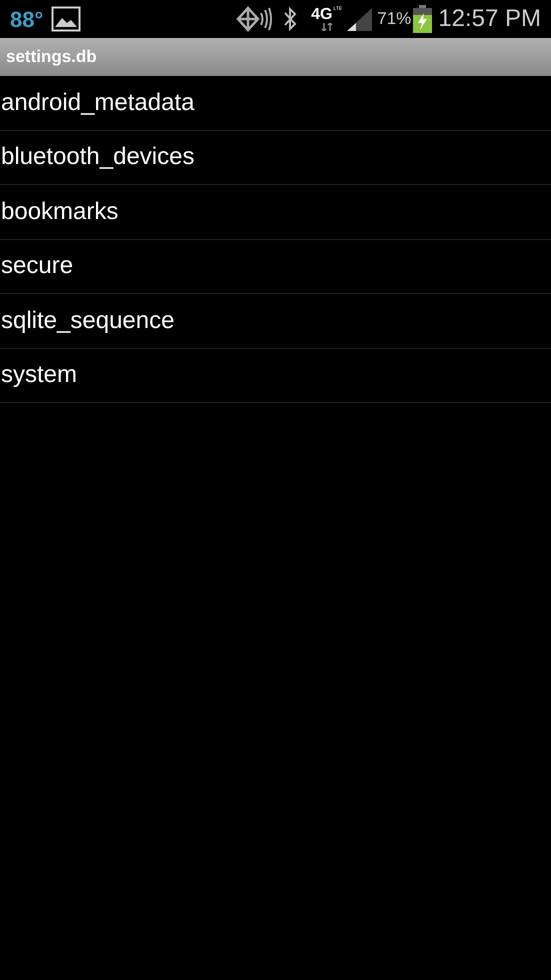 The height and width of the screenshot is (980, 551). I want to click on temperature-text: 88°, so click(27, 20).